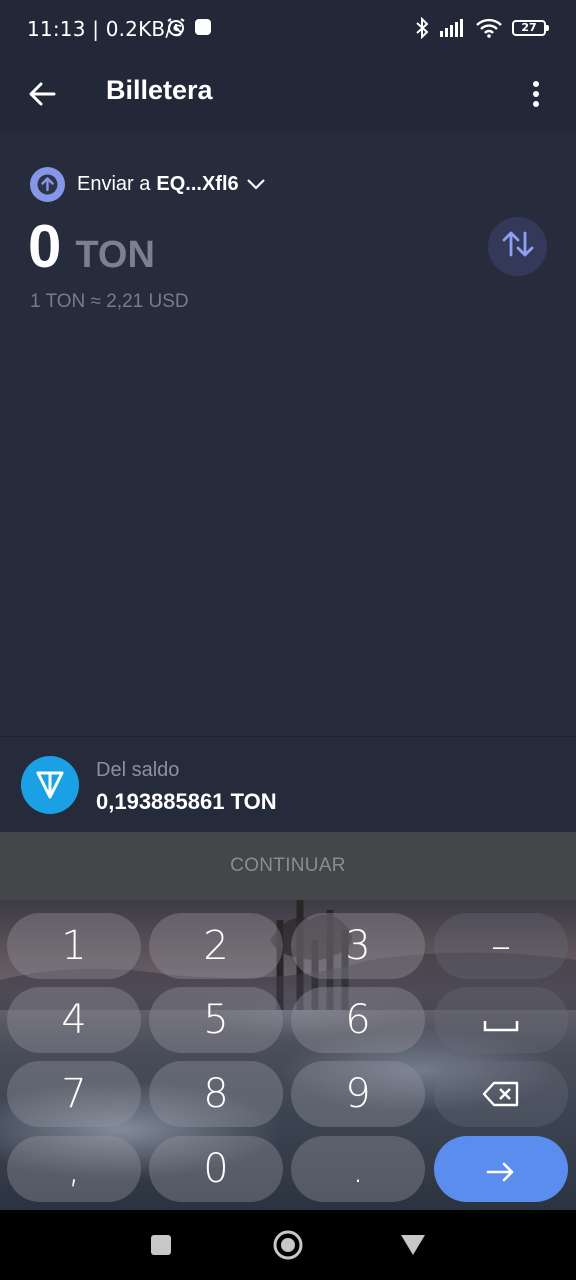 The height and width of the screenshot is (1280, 576). What do you see at coordinates (216, 946) in the screenshot?
I see `key-2: 2` at bounding box center [216, 946].